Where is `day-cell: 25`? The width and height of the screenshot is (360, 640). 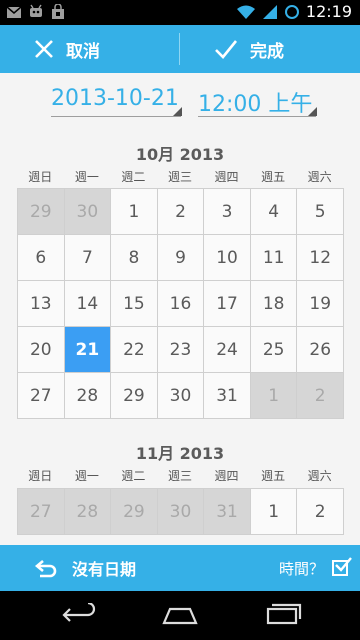 day-cell: 25 is located at coordinates (274, 350).